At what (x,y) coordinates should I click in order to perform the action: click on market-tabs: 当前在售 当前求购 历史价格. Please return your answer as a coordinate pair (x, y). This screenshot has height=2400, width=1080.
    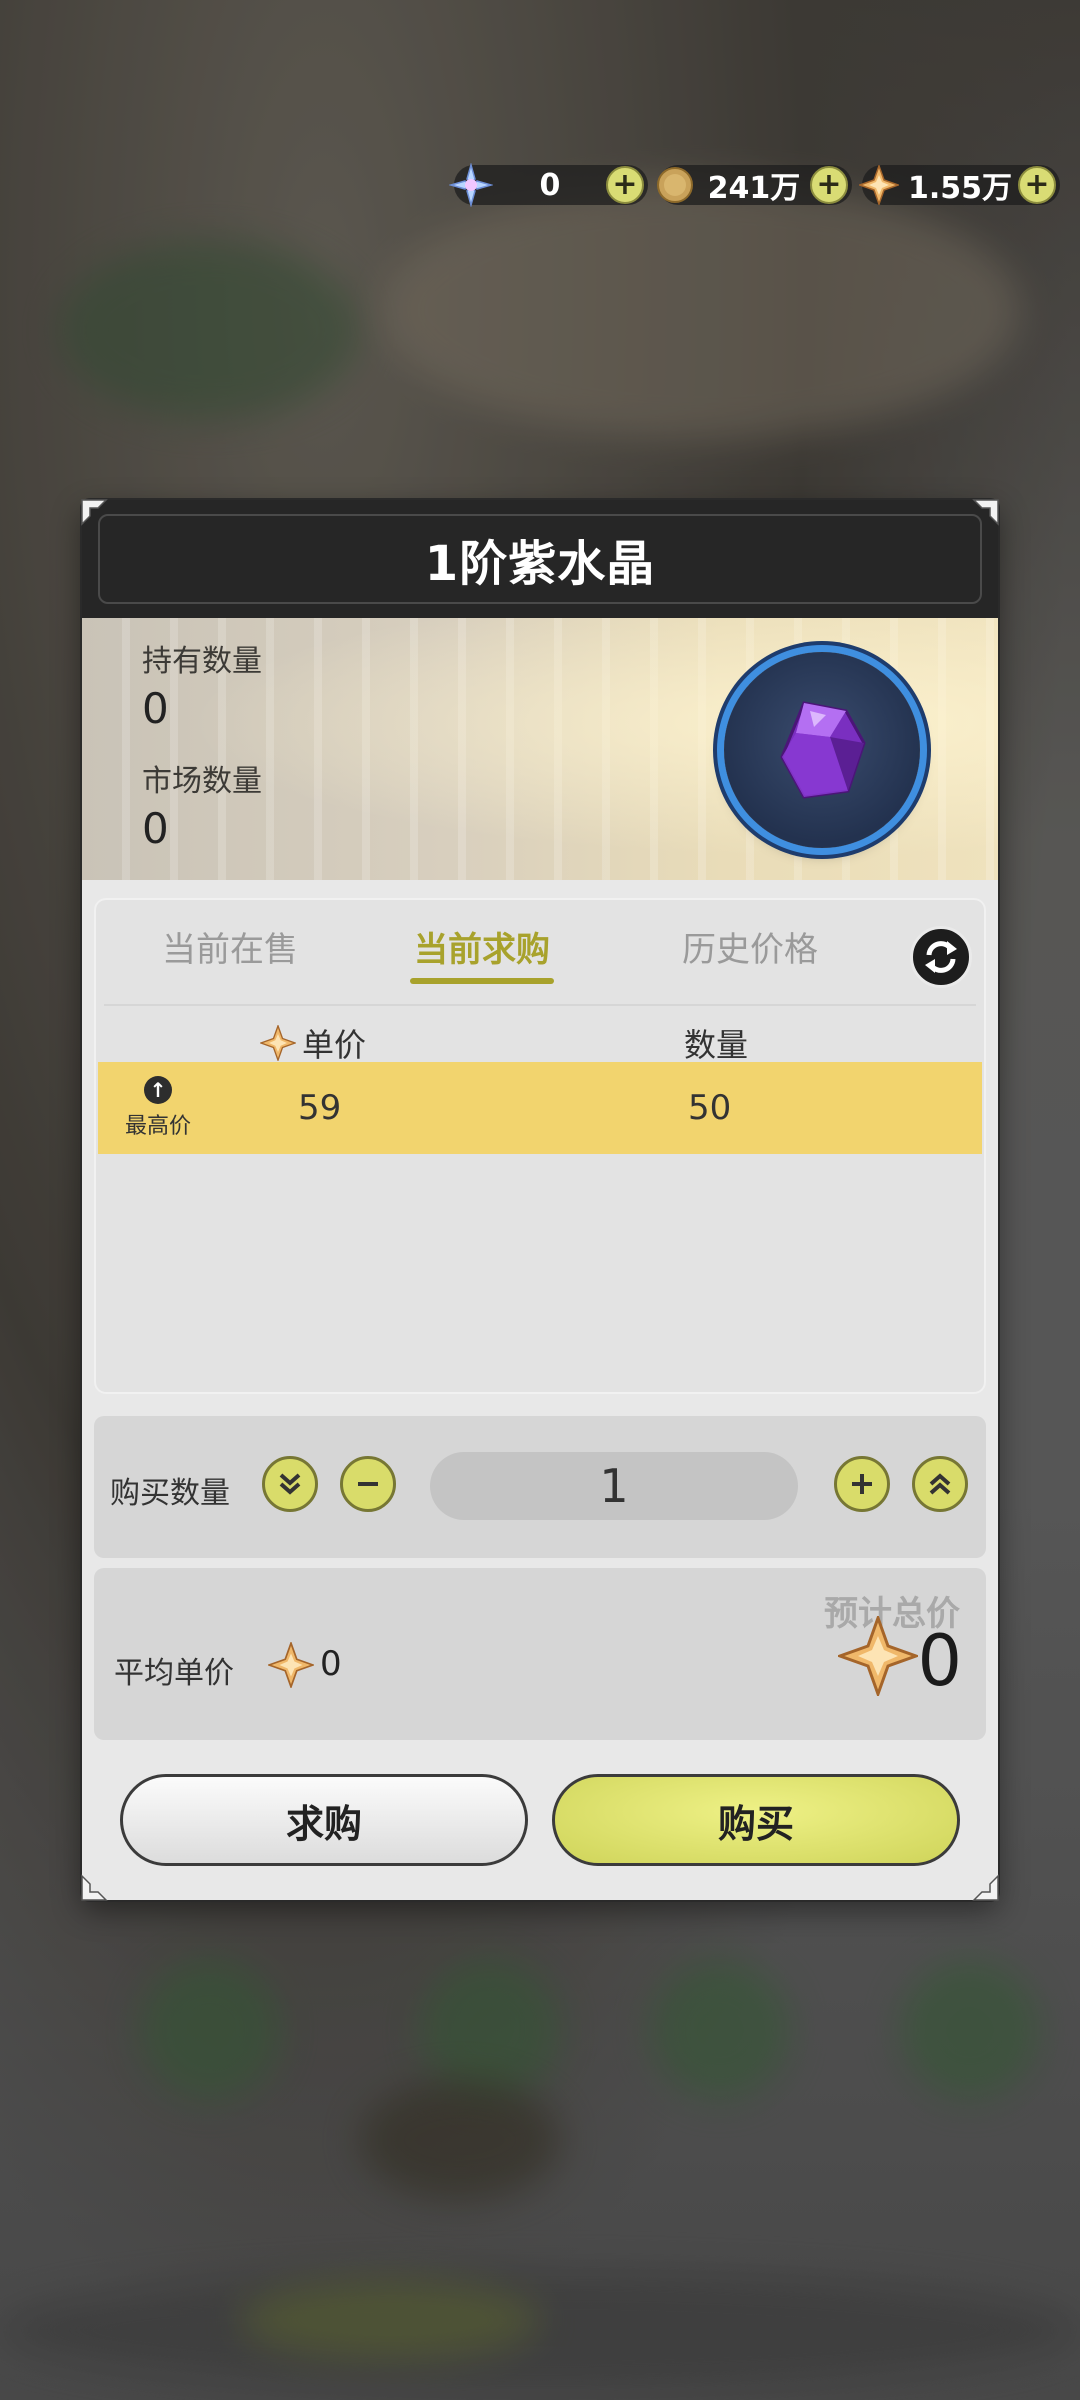
    Looking at the image, I should click on (540, 952).